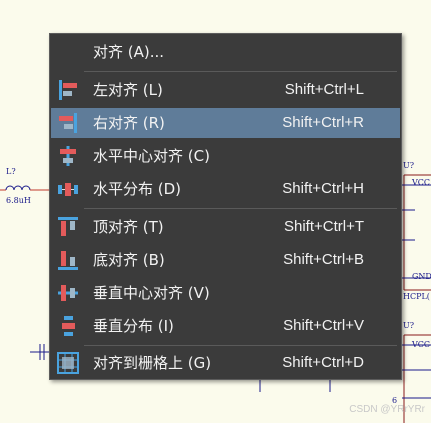 The height and width of the screenshot is (423, 431). I want to click on ic-part-label: HCPL(, so click(416, 296).